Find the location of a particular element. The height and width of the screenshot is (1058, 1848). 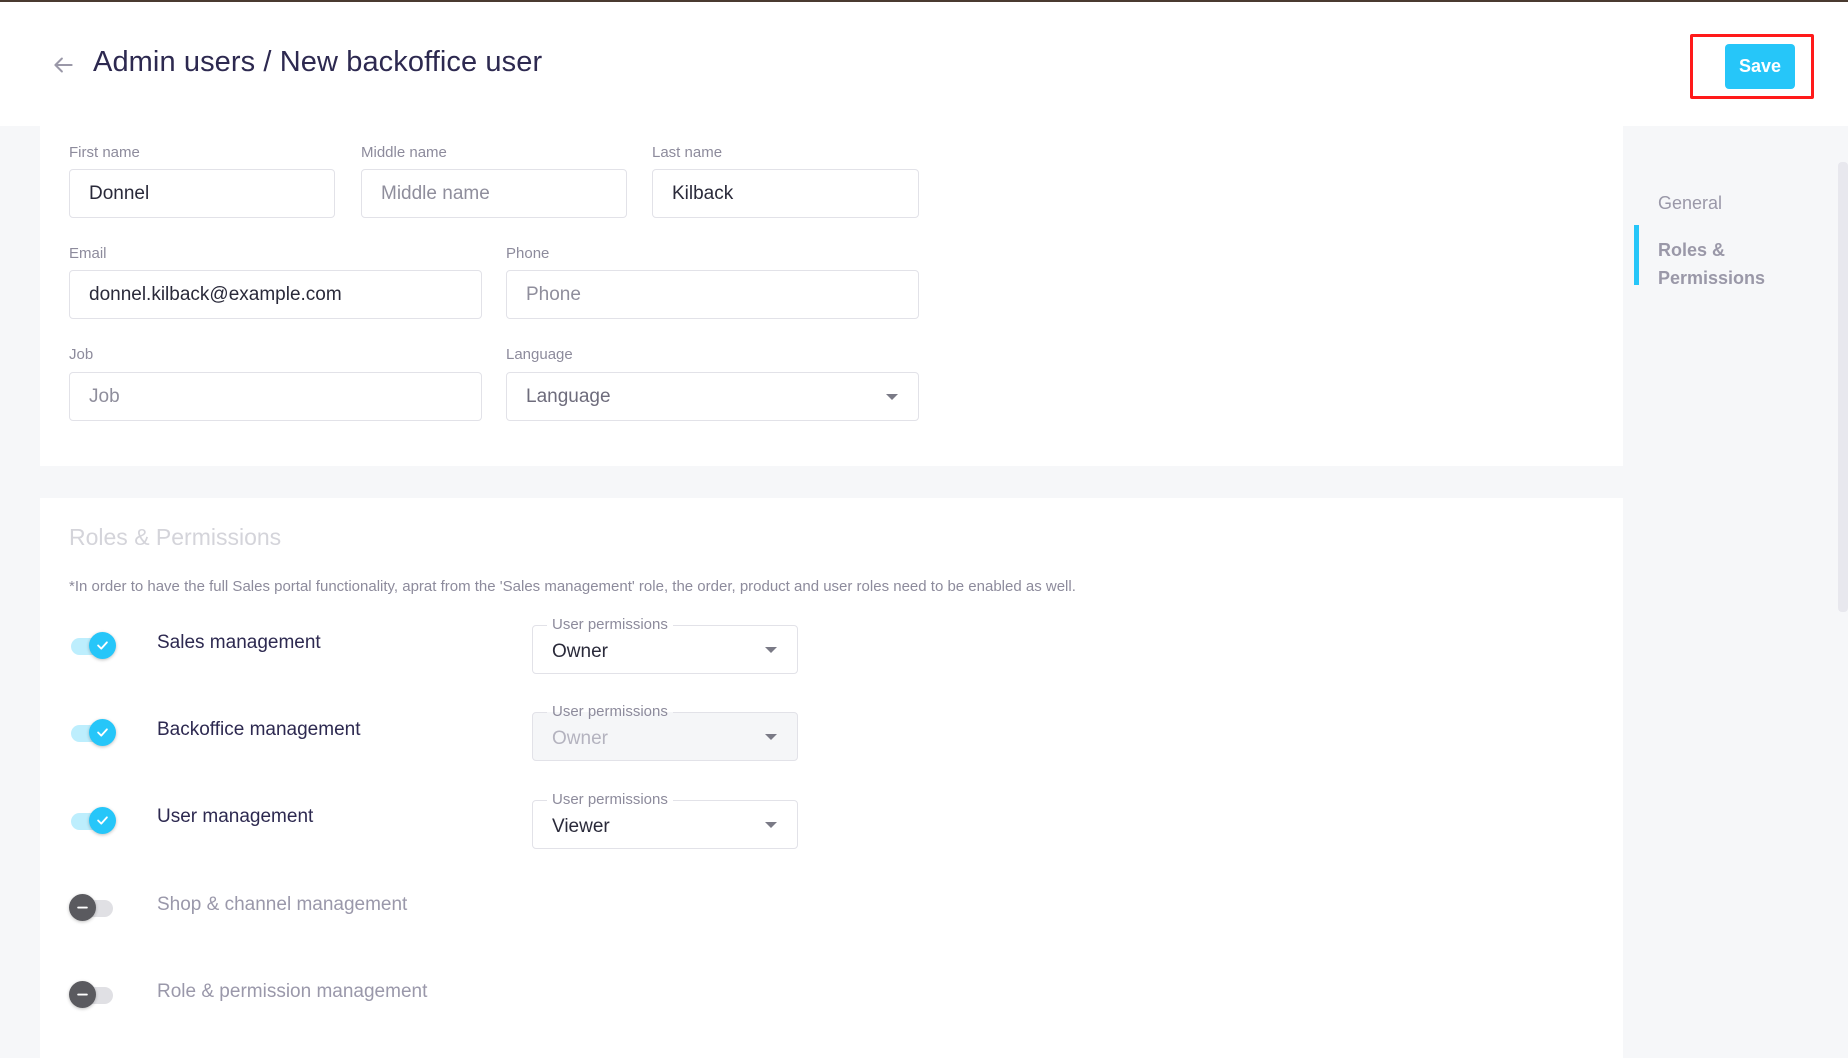

phone-input is located at coordinates (712, 294).